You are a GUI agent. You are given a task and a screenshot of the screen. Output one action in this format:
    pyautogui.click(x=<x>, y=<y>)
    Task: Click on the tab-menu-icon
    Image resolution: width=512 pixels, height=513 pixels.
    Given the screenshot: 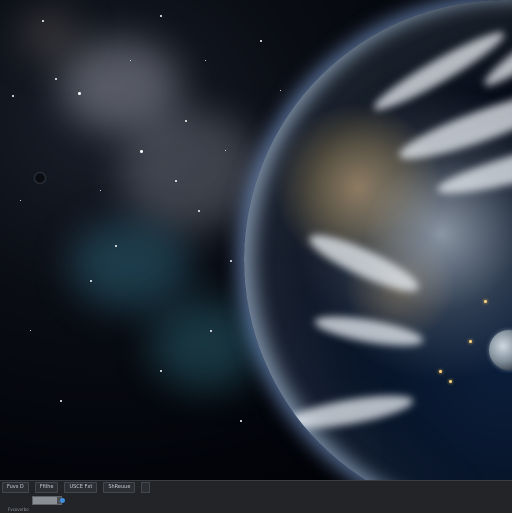 What is the action you would take?
    pyautogui.click(x=146, y=487)
    